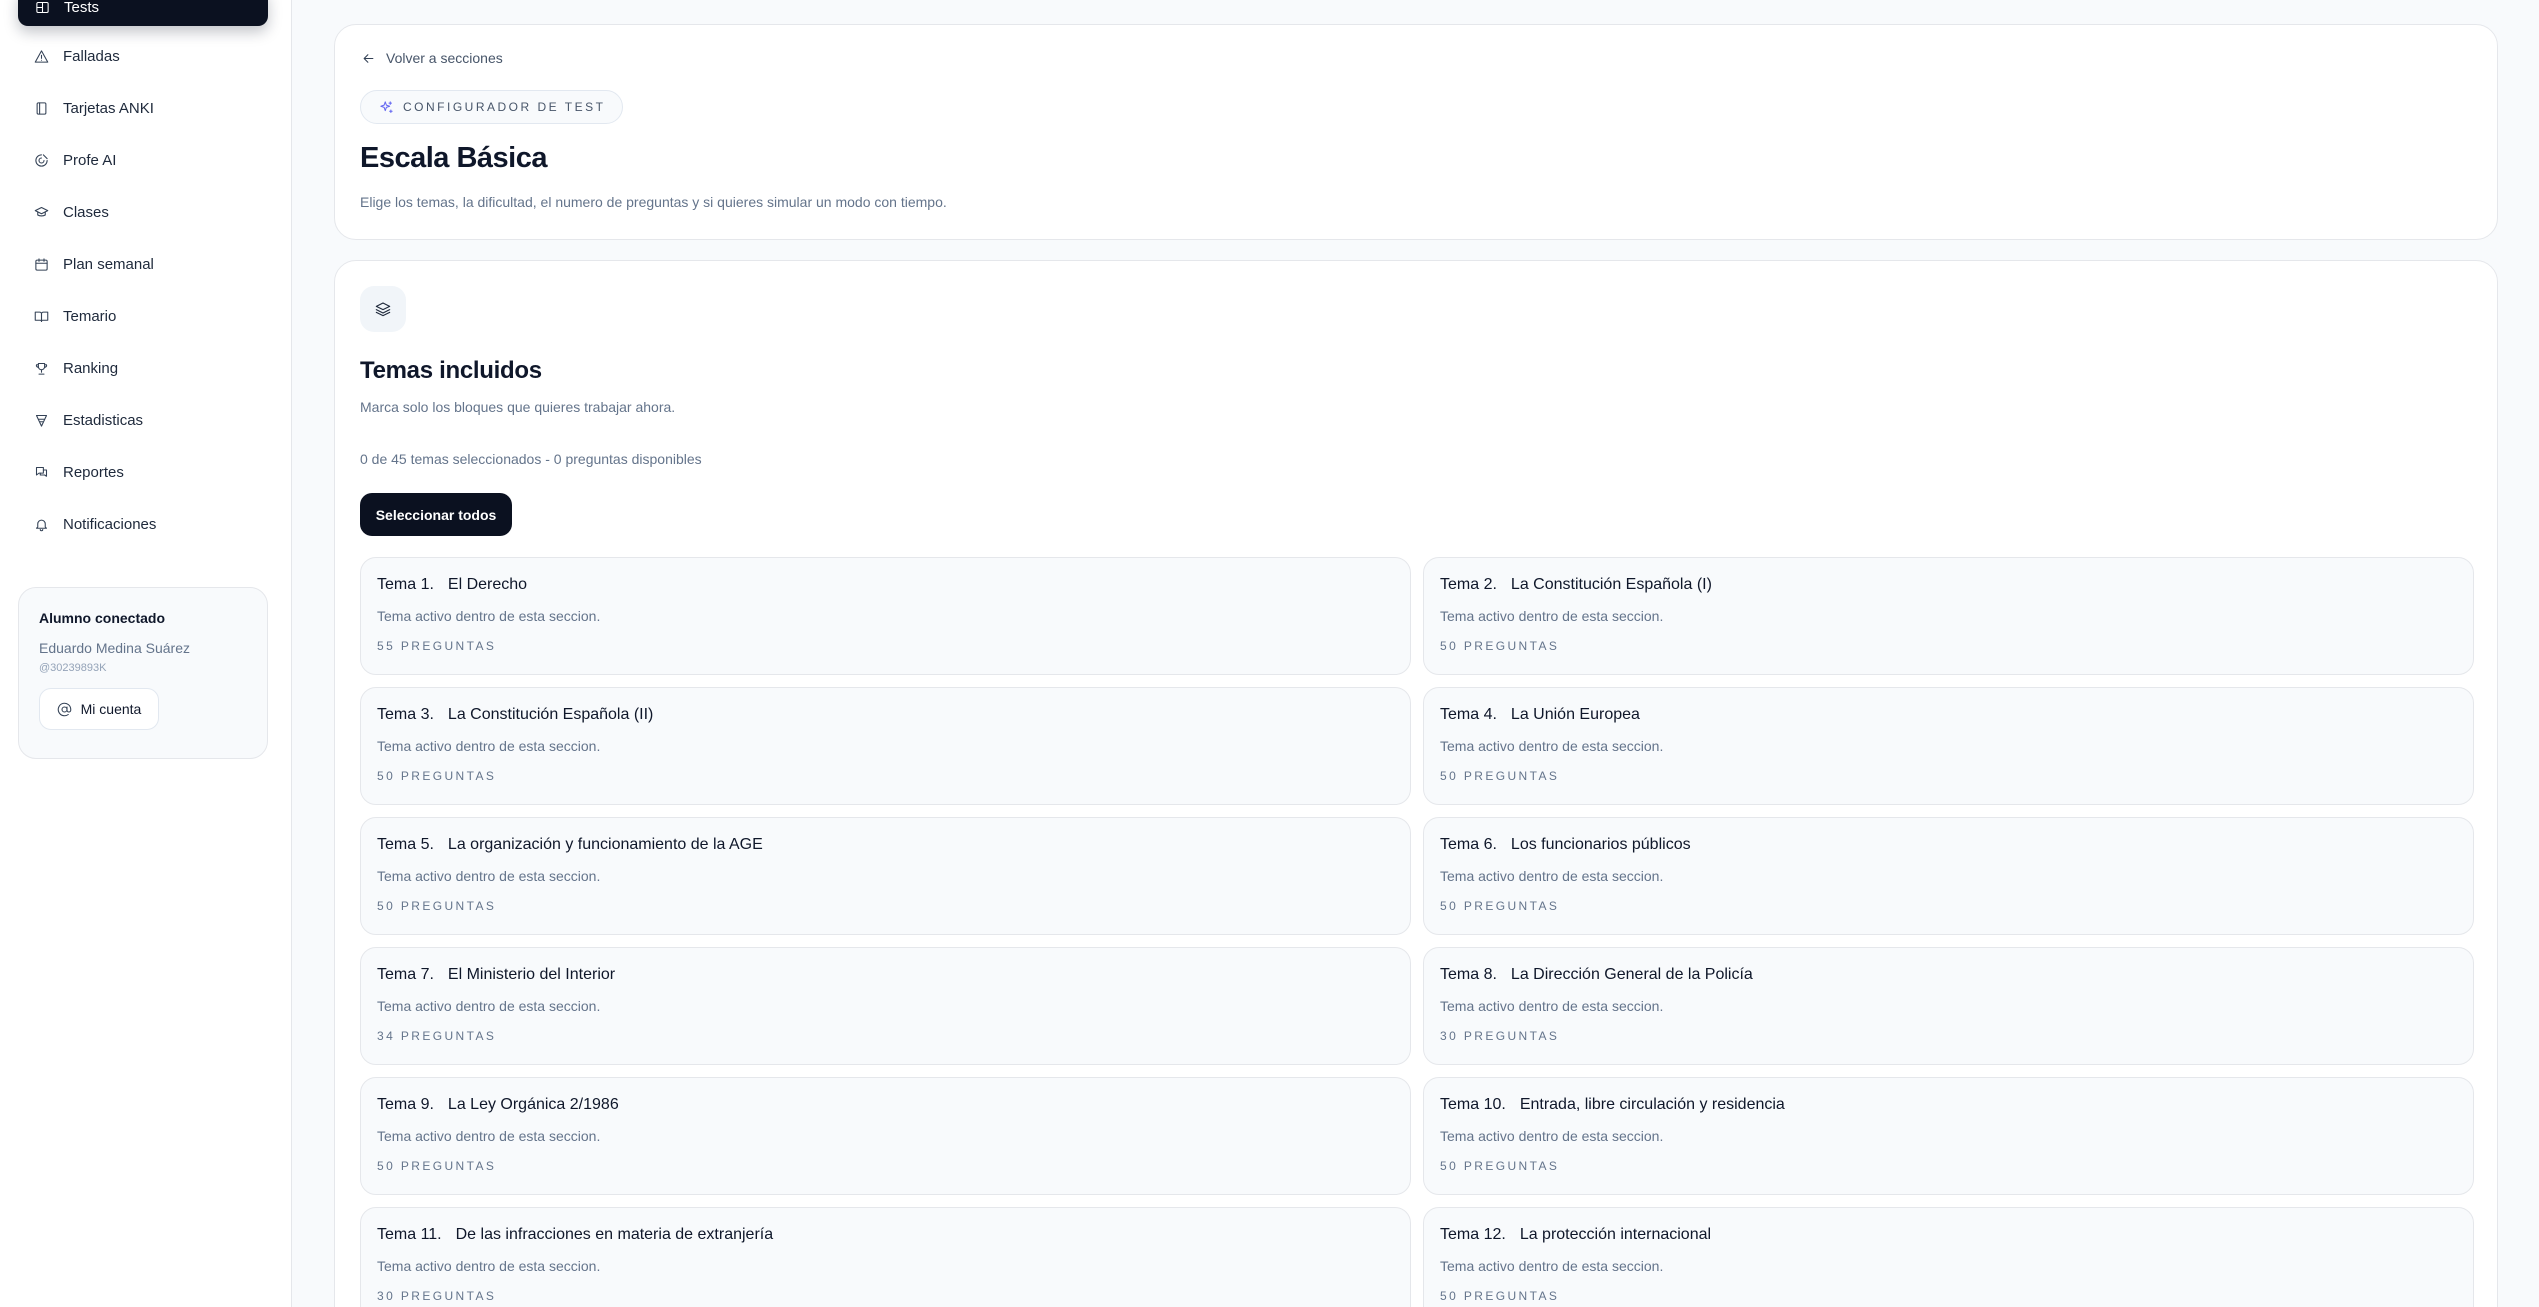 The height and width of the screenshot is (1307, 2539). I want to click on account-button: Mi cuenta, so click(99, 709).